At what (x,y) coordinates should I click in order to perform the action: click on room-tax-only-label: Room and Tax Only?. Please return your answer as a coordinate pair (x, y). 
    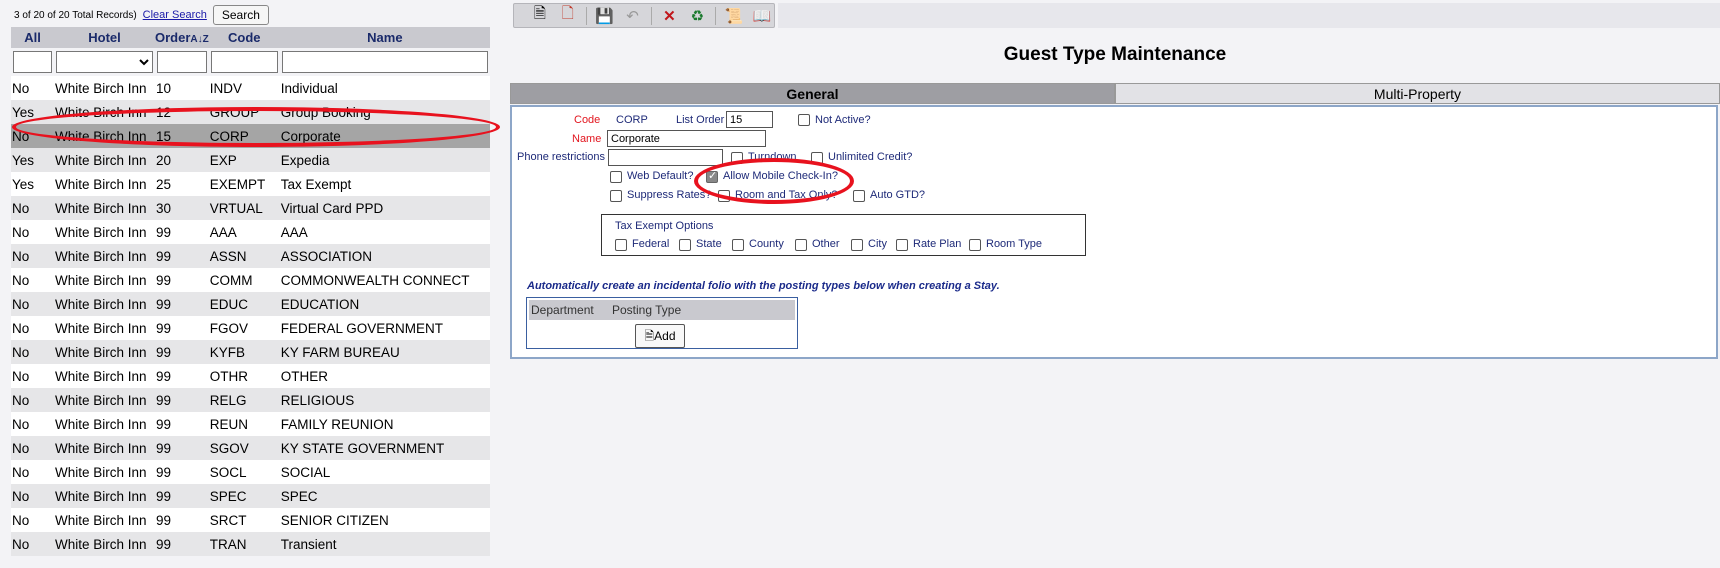
    Looking at the image, I should click on (786, 195).